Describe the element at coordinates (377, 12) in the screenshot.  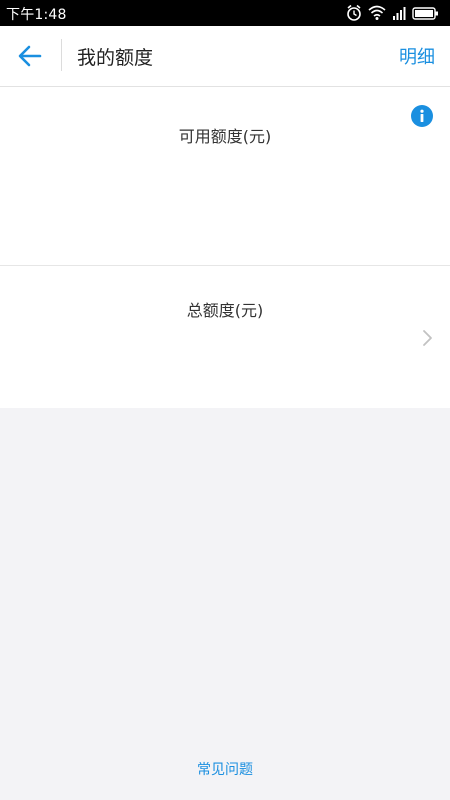
I see `wifi-icon` at that location.